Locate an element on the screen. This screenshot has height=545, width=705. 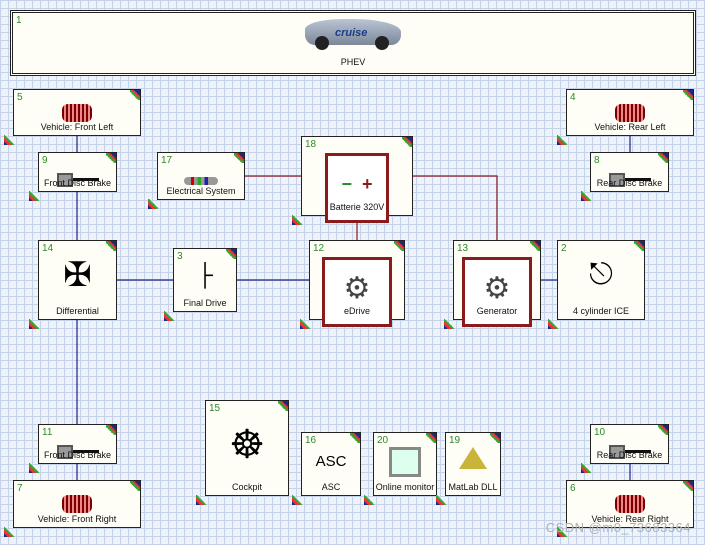
block-label: 4 cylinder ICE is located at coordinates (601, 311).